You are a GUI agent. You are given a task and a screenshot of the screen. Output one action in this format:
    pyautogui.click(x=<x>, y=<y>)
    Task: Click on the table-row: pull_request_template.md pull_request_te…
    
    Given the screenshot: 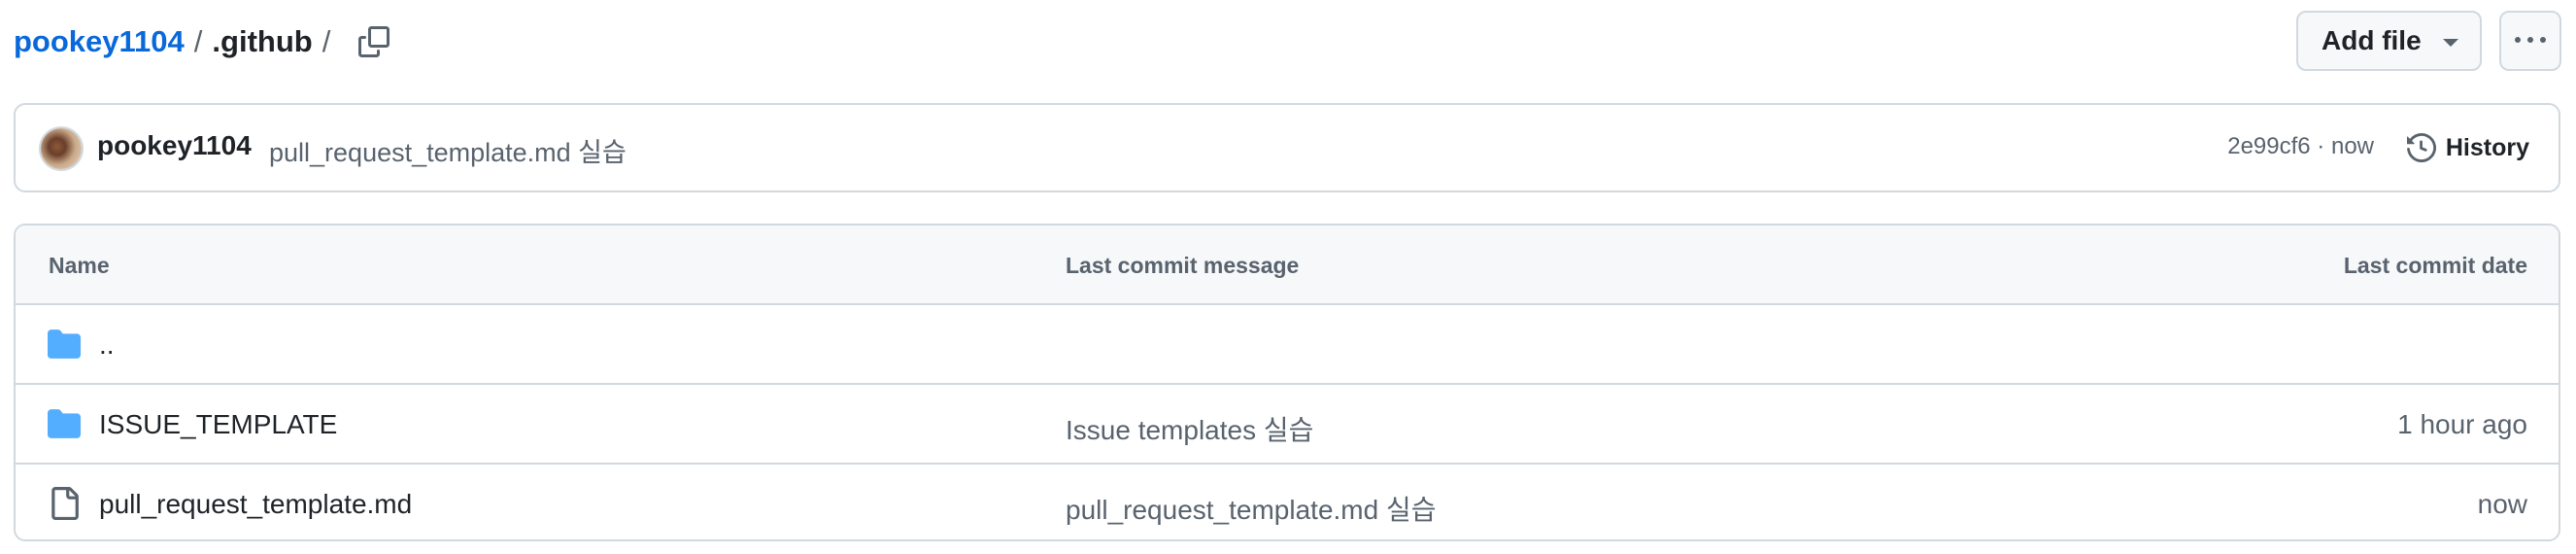 What is the action you would take?
    pyautogui.click(x=1287, y=502)
    